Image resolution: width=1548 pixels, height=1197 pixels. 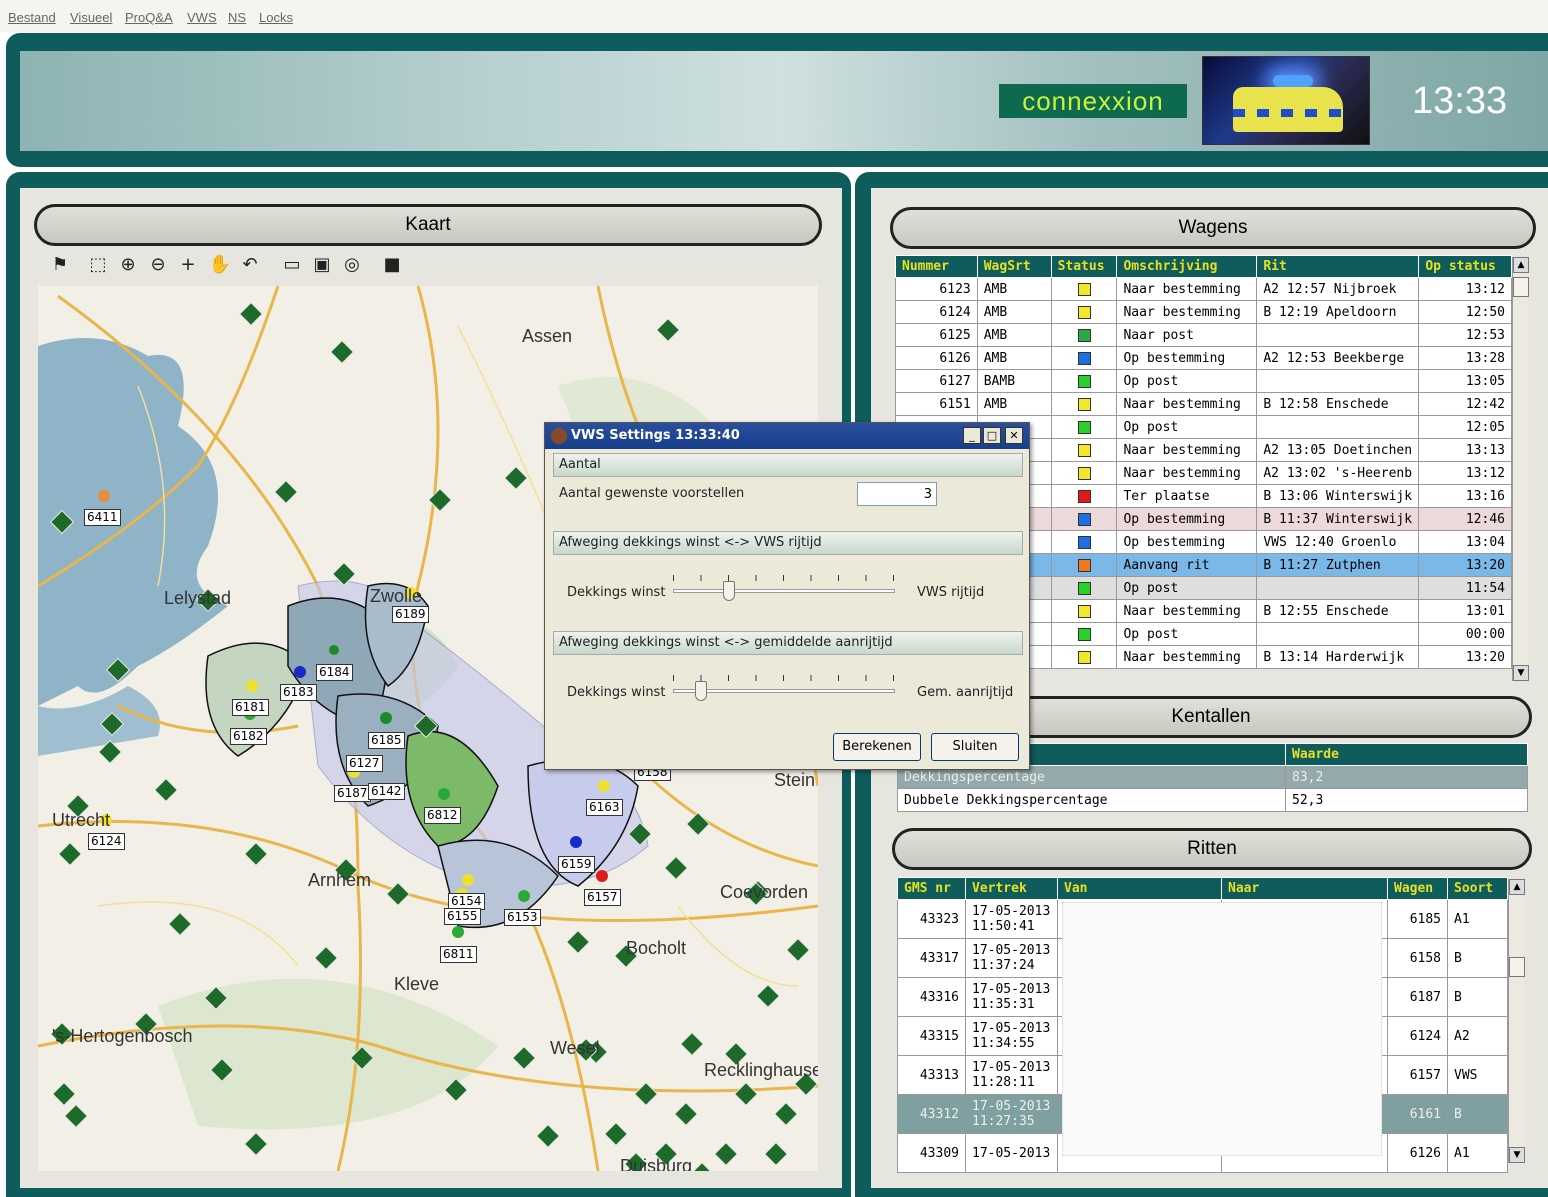 I want to click on col-naar: Naar, so click(x=1304, y=888).